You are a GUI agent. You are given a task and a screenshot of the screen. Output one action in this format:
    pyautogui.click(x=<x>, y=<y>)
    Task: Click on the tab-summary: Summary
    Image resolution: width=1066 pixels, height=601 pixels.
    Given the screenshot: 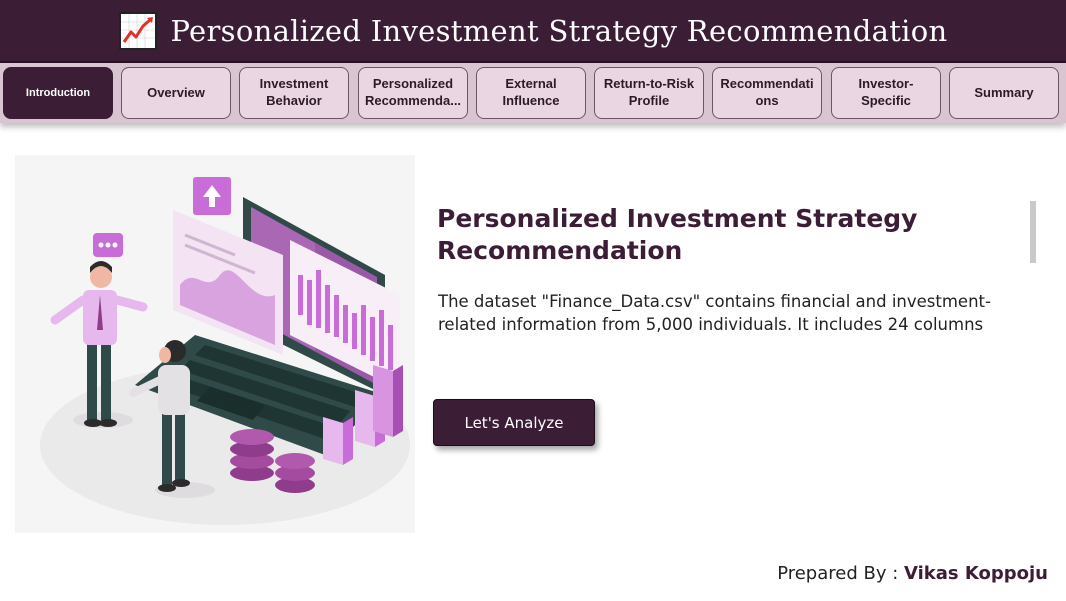 What is the action you would take?
    pyautogui.click(x=1004, y=93)
    